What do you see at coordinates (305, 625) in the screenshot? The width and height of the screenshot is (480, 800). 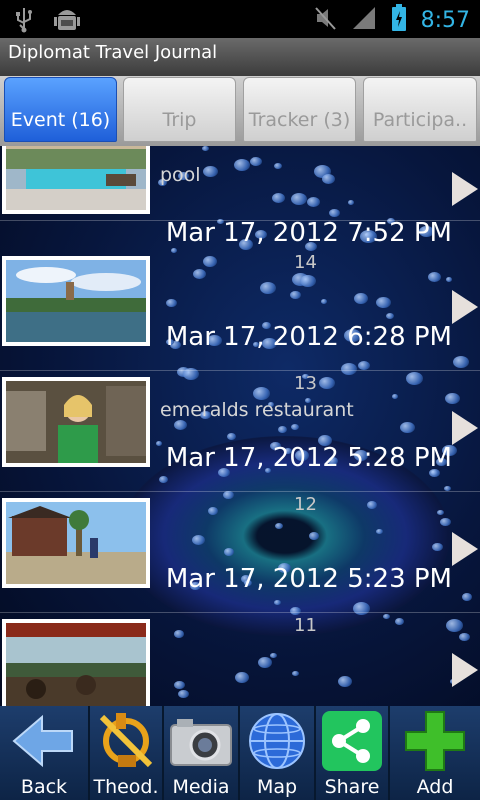 I see `event-number: 11` at bounding box center [305, 625].